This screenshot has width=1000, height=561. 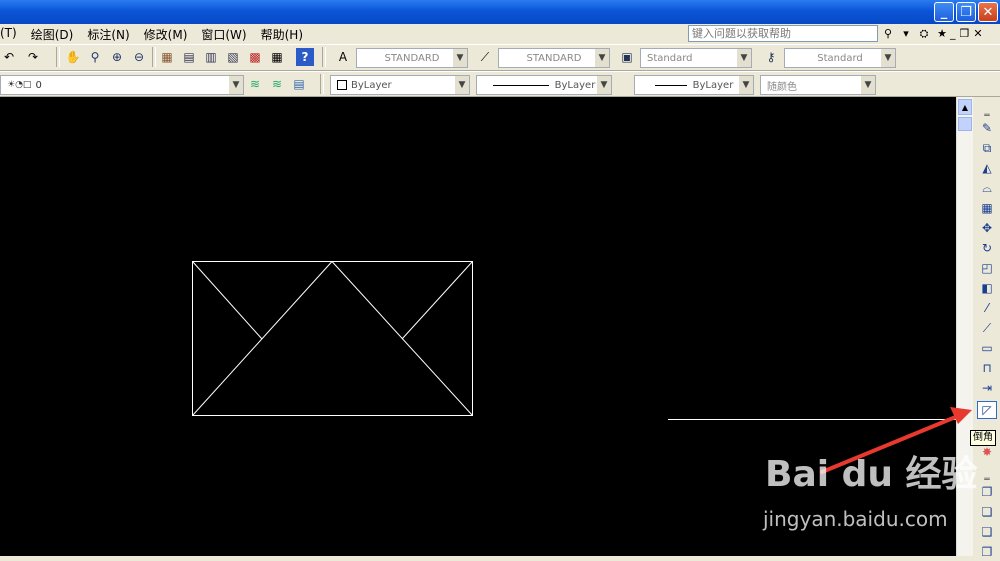 I want to click on watermark-logo: Bai du 经验, so click(x=871, y=474).